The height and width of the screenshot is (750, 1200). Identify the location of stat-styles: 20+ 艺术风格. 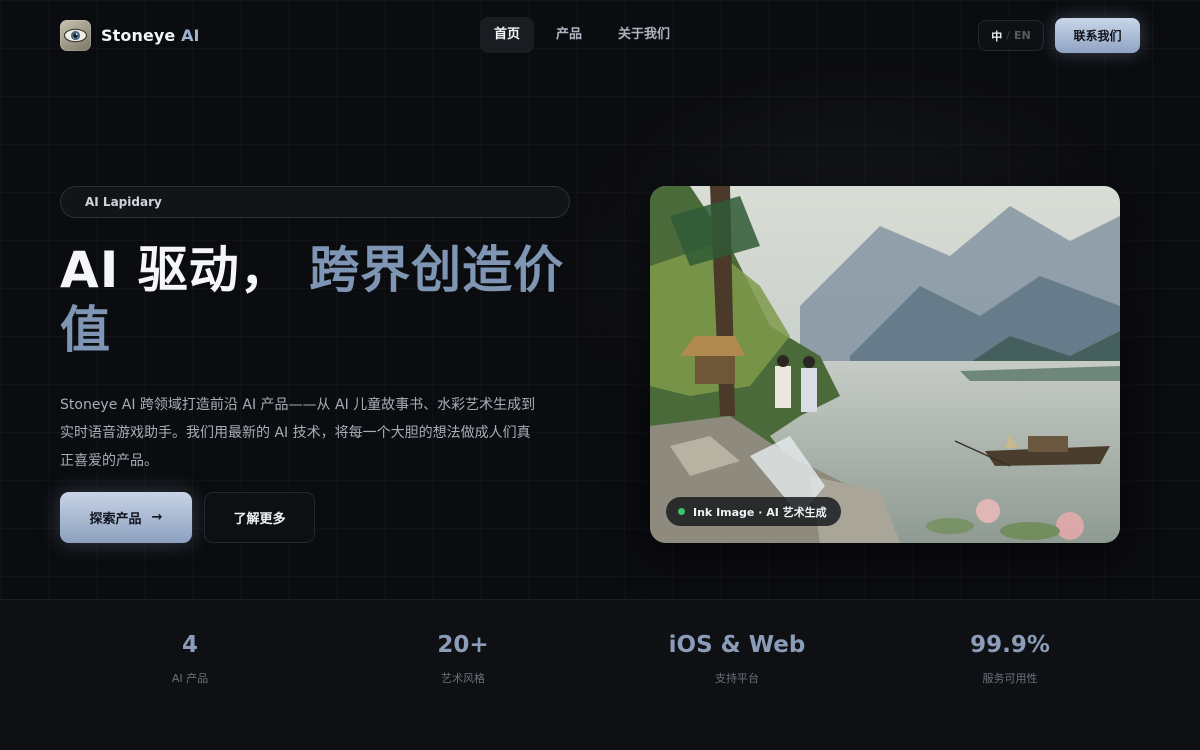
(463, 658).